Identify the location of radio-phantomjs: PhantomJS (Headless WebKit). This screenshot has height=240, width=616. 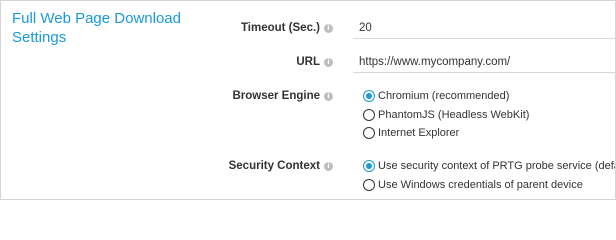
(446, 115).